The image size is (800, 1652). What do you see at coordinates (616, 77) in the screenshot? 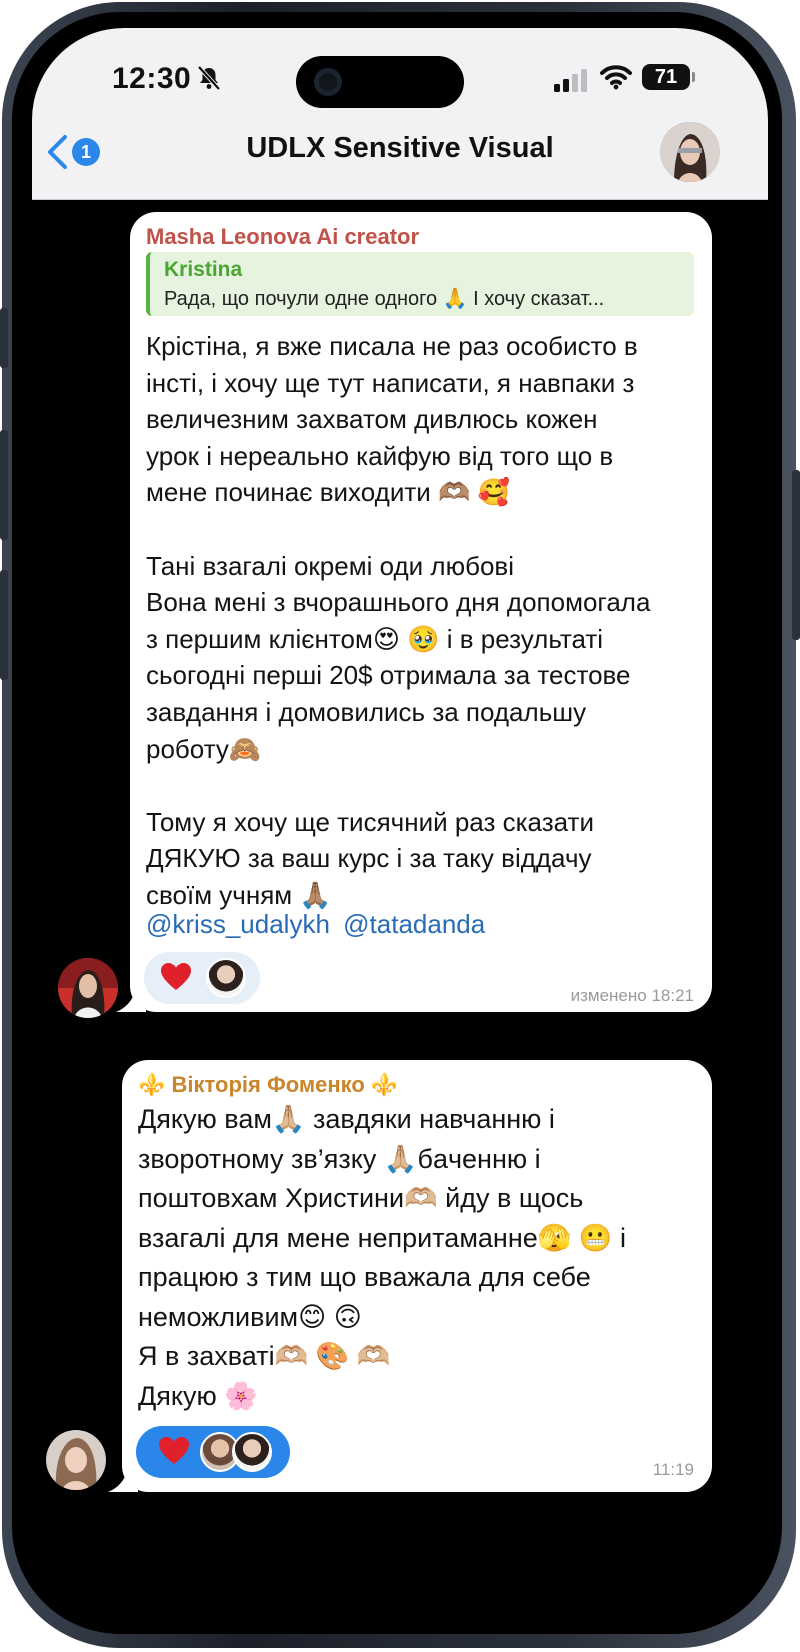
I see `wifi-icon` at bounding box center [616, 77].